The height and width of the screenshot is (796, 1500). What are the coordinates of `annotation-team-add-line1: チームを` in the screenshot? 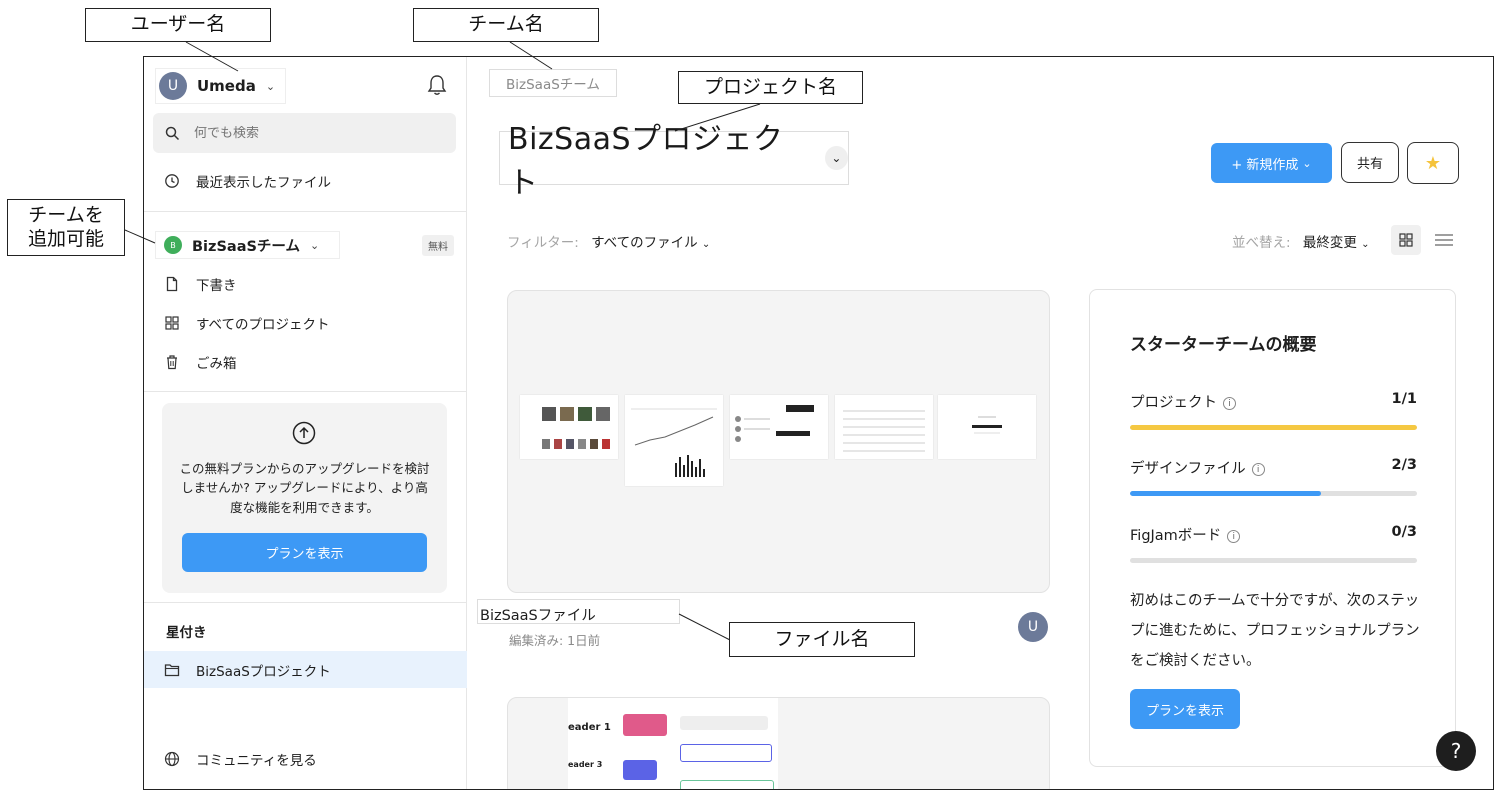 It's located at (66, 214).